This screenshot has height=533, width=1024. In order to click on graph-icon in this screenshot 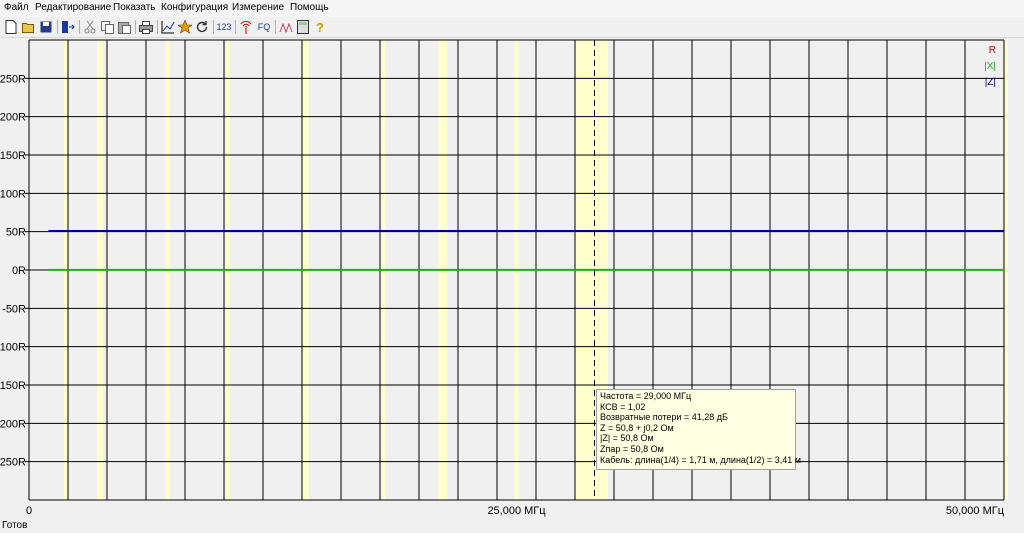, I will do `click(168, 27)`.